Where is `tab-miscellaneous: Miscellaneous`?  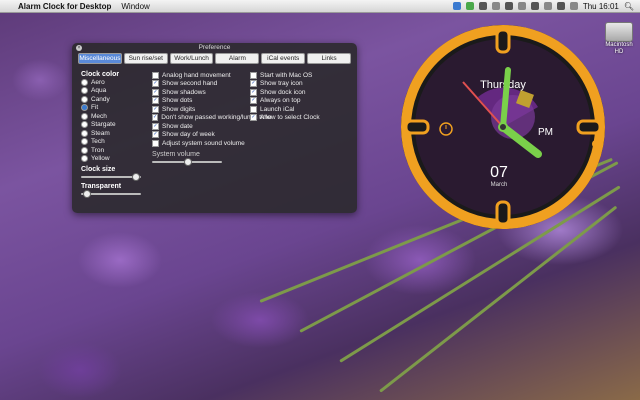 tab-miscellaneous: Miscellaneous is located at coordinates (100, 58).